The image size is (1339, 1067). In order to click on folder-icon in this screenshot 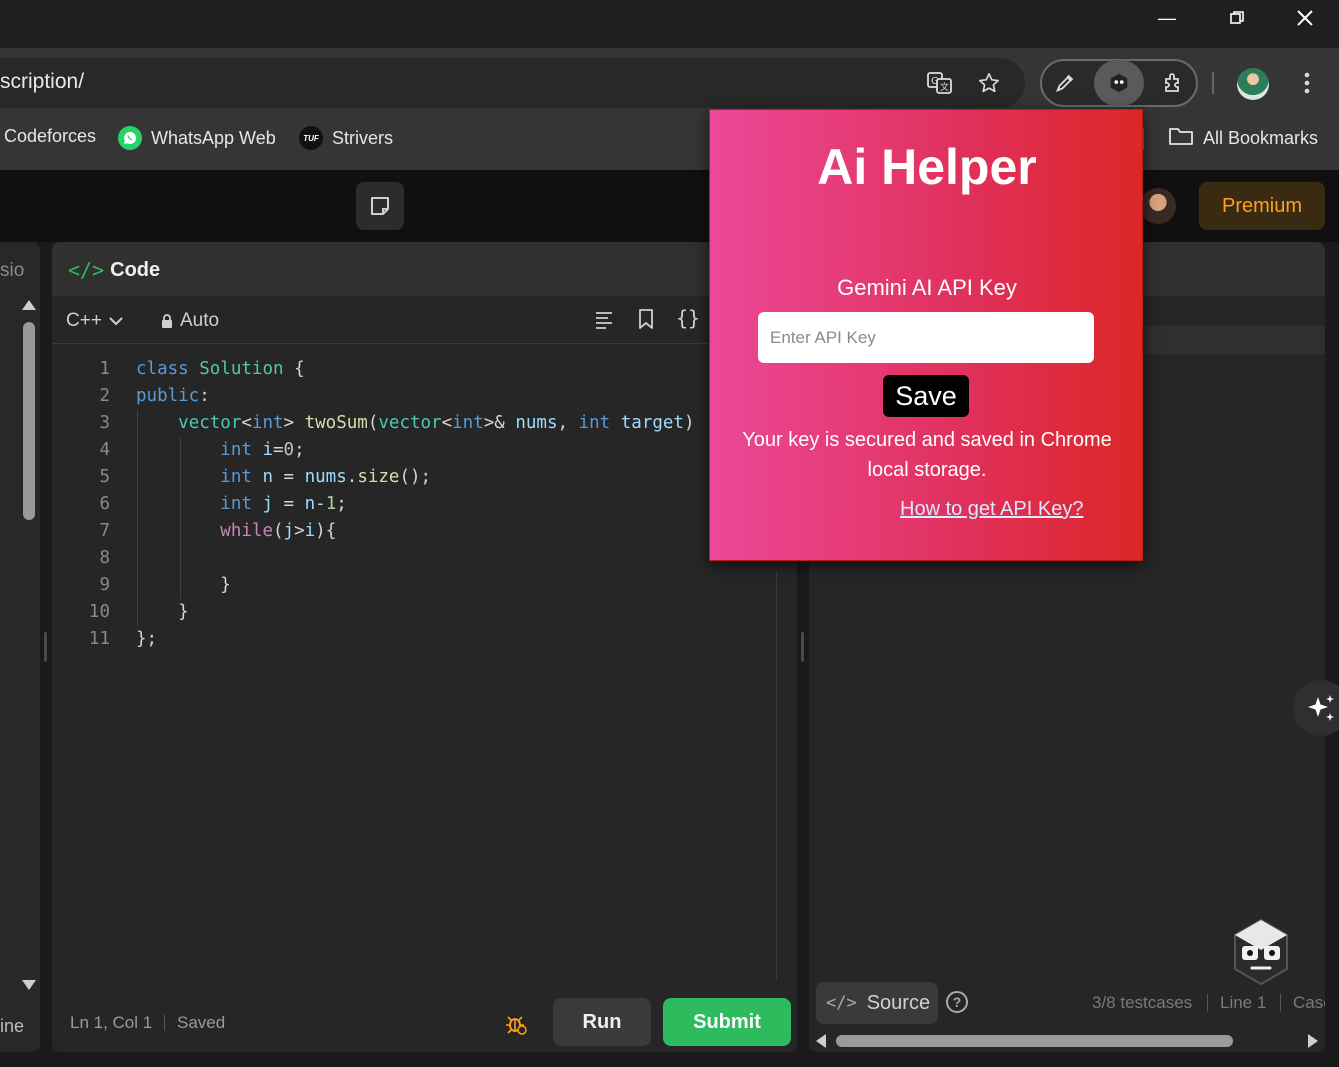, I will do `click(1181, 138)`.